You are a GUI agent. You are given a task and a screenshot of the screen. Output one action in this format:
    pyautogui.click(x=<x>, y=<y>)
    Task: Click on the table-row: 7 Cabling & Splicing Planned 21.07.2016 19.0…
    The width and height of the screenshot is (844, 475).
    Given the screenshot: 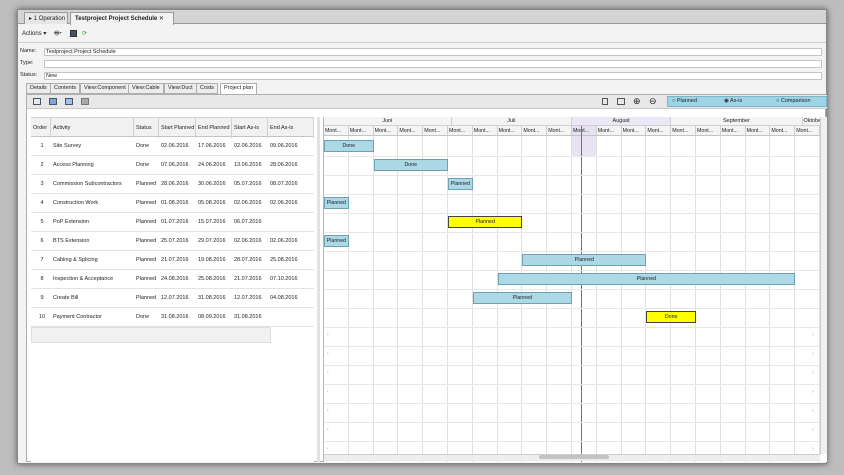 What is the action you would take?
    pyautogui.click(x=172, y=260)
    